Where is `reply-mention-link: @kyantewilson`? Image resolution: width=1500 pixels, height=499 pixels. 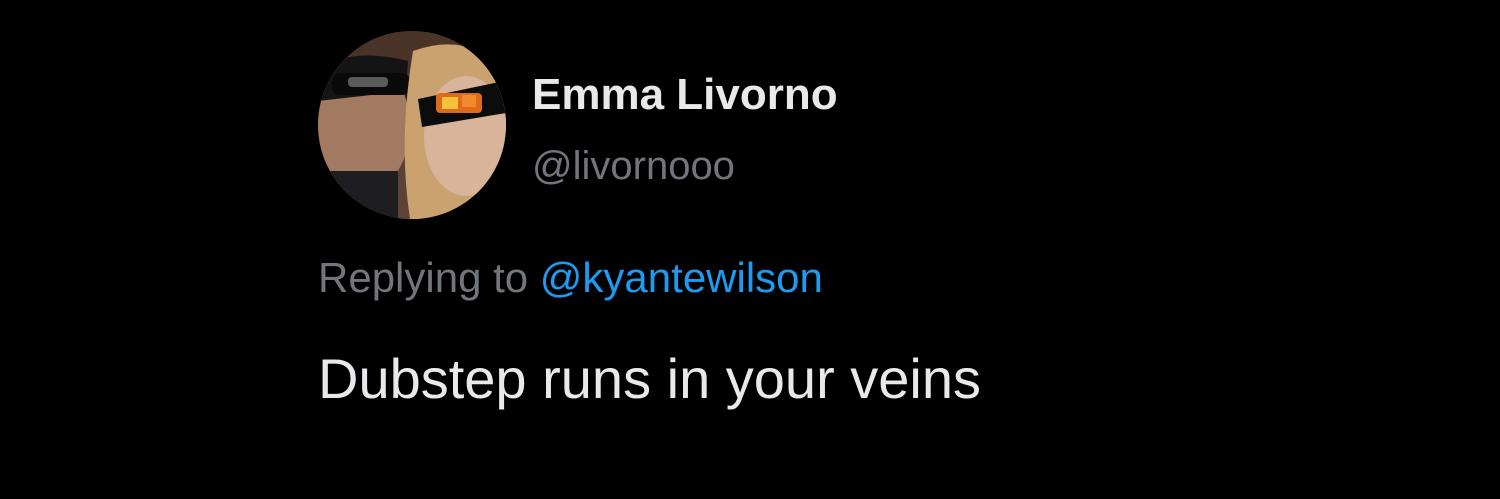 reply-mention-link: @kyantewilson is located at coordinates (681, 277).